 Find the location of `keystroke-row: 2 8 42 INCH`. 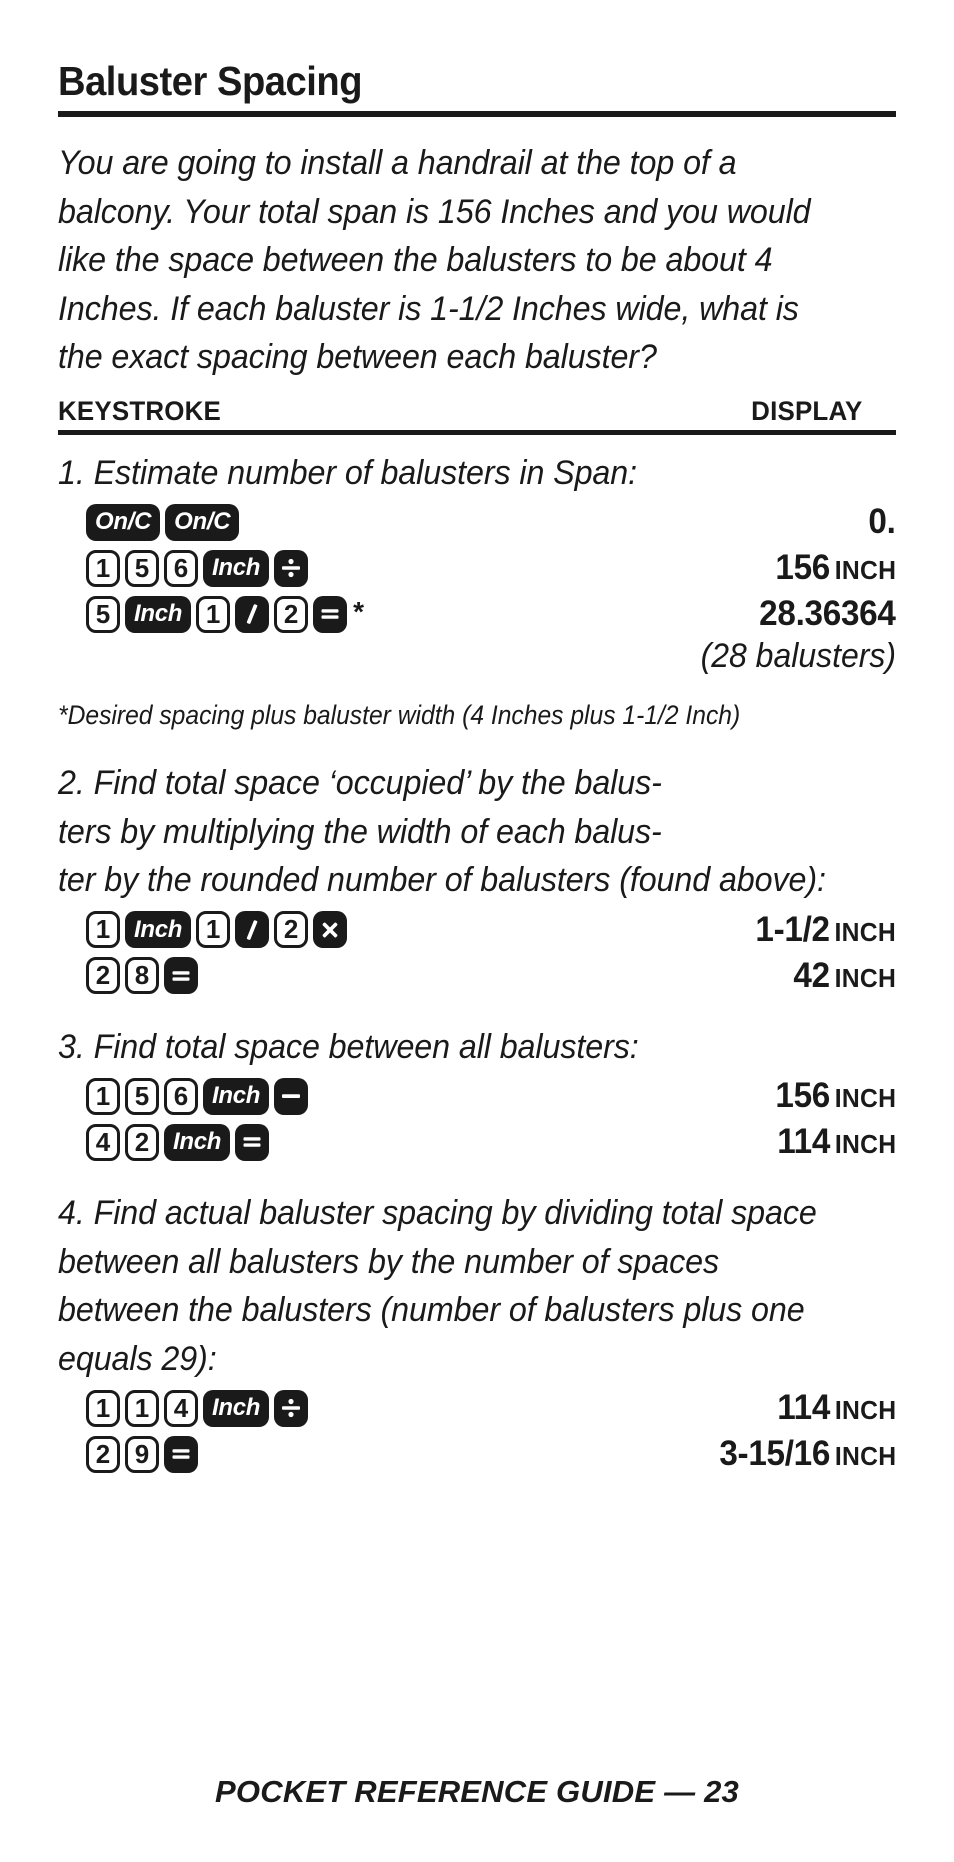

keystroke-row: 2 8 42 INCH is located at coordinates (477, 976).